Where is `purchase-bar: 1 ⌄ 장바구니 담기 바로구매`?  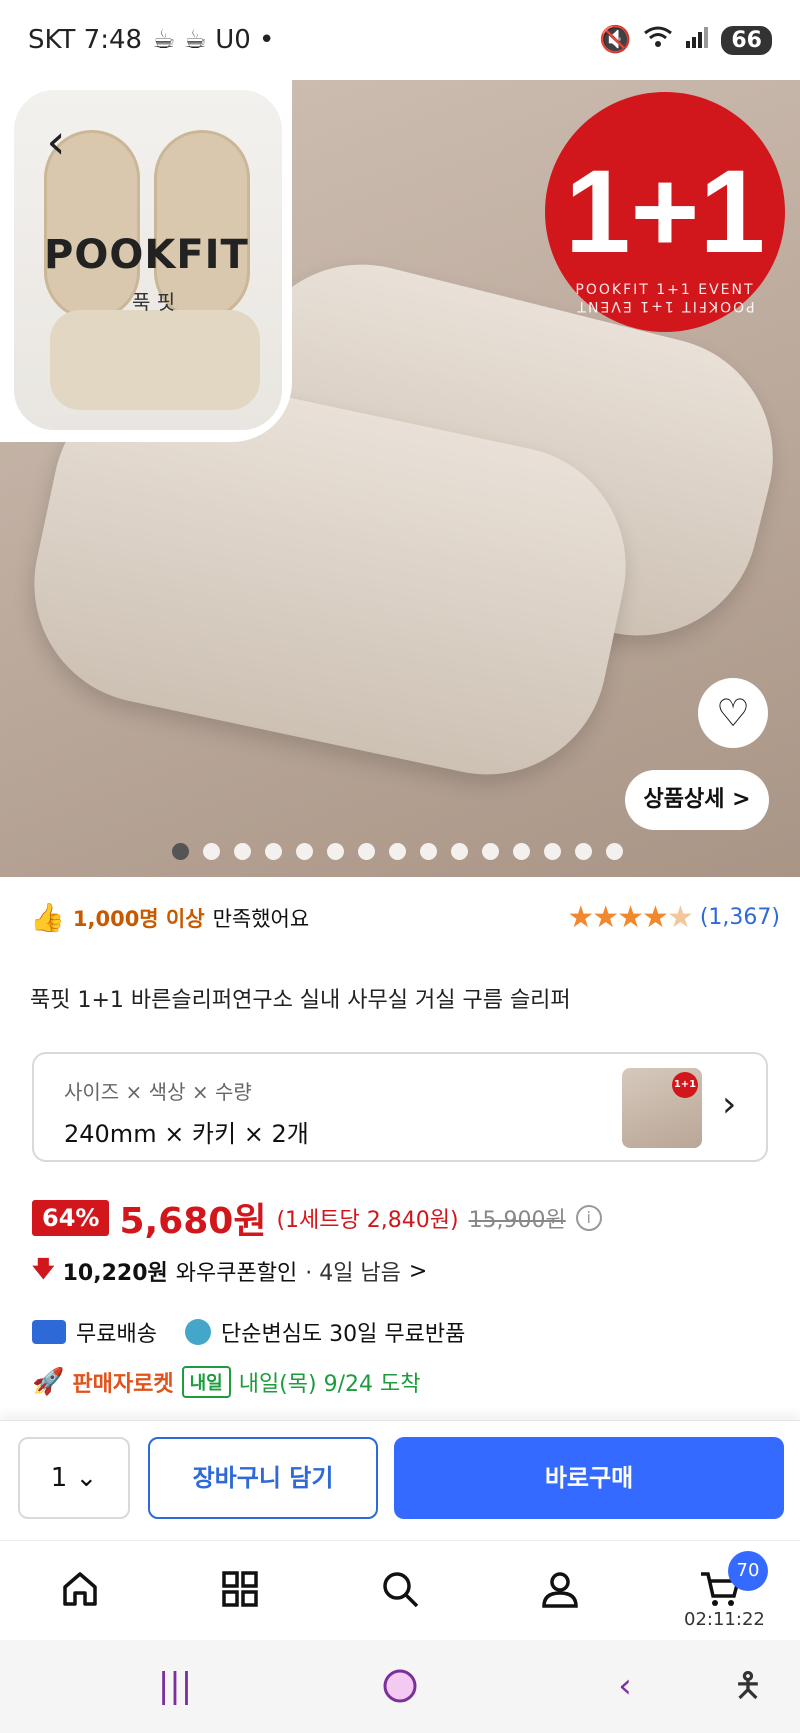 purchase-bar: 1 ⌄ 장바구니 담기 바로구매 is located at coordinates (400, 1480).